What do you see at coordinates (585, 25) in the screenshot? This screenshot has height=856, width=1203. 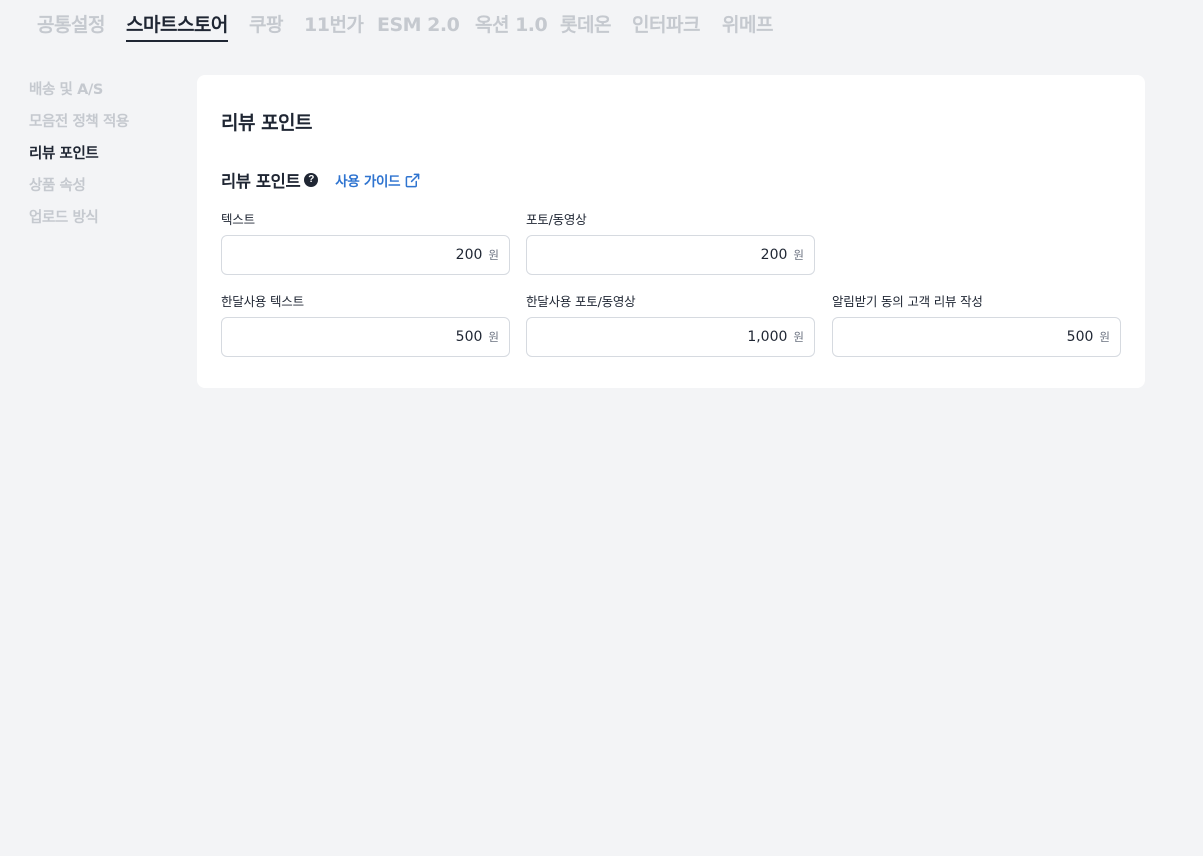 I see `tab-lotteon: 롯데온` at bounding box center [585, 25].